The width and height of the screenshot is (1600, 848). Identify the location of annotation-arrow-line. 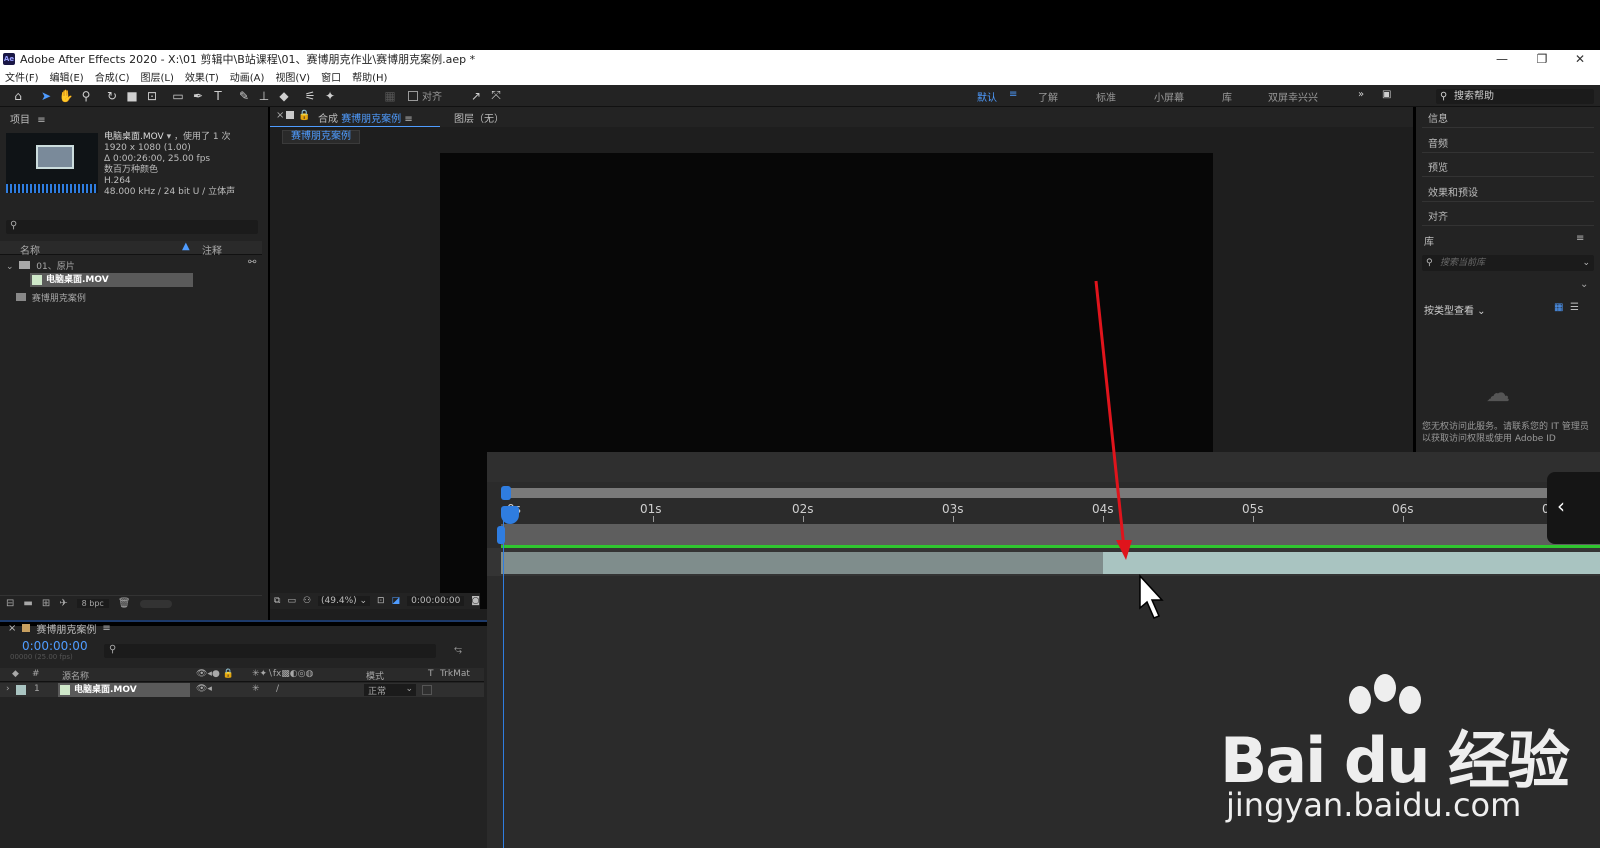
(1110, 414).